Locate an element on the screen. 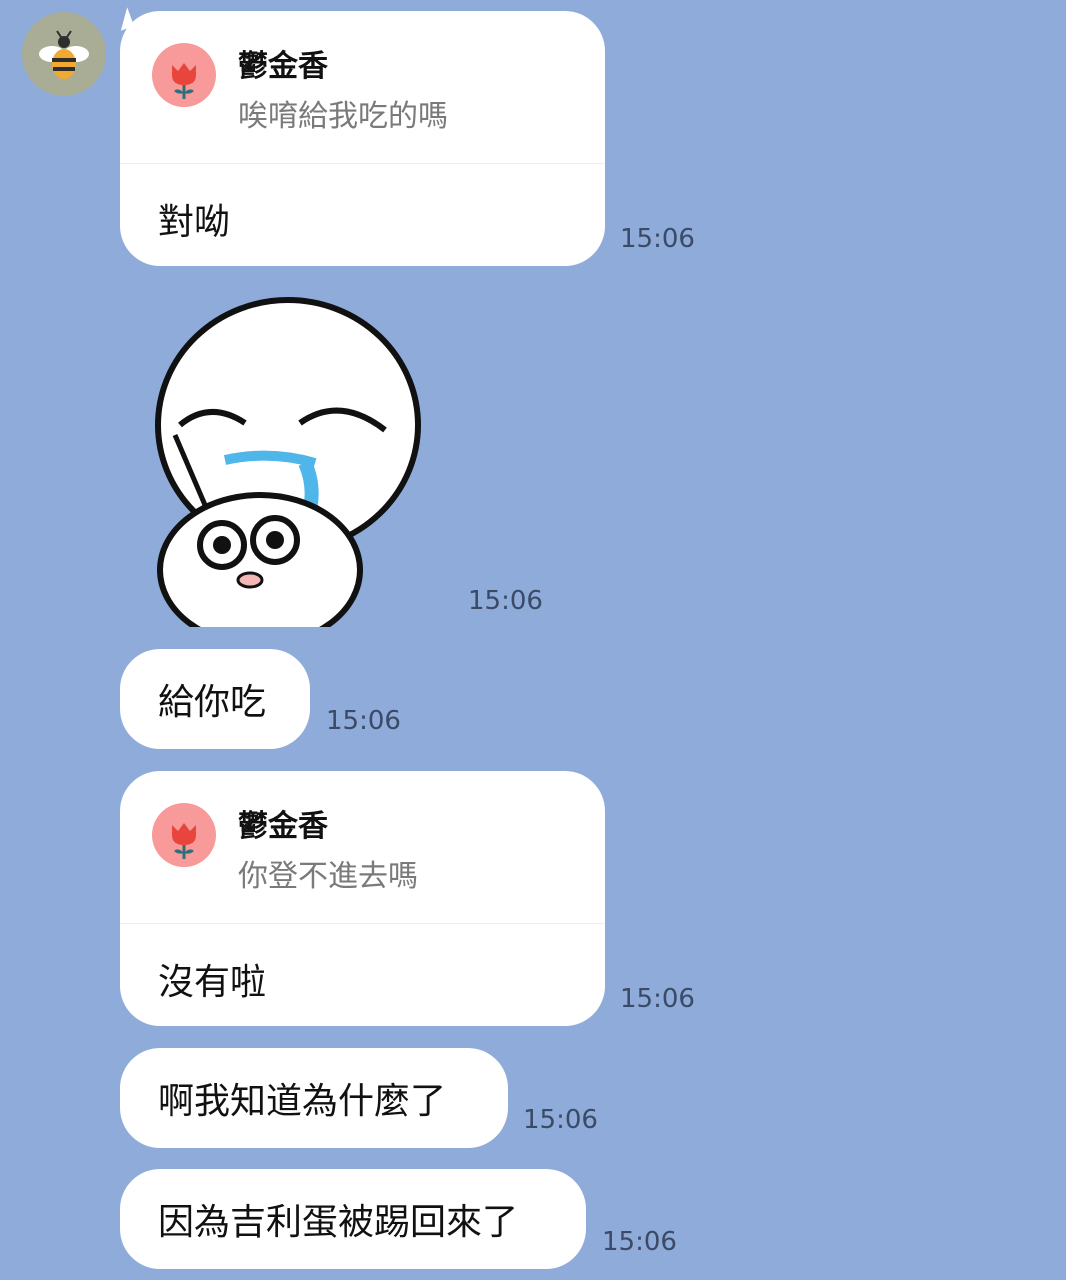 Image resolution: width=1066 pixels, height=1280 pixels. bee-icon is located at coordinates (64, 54).